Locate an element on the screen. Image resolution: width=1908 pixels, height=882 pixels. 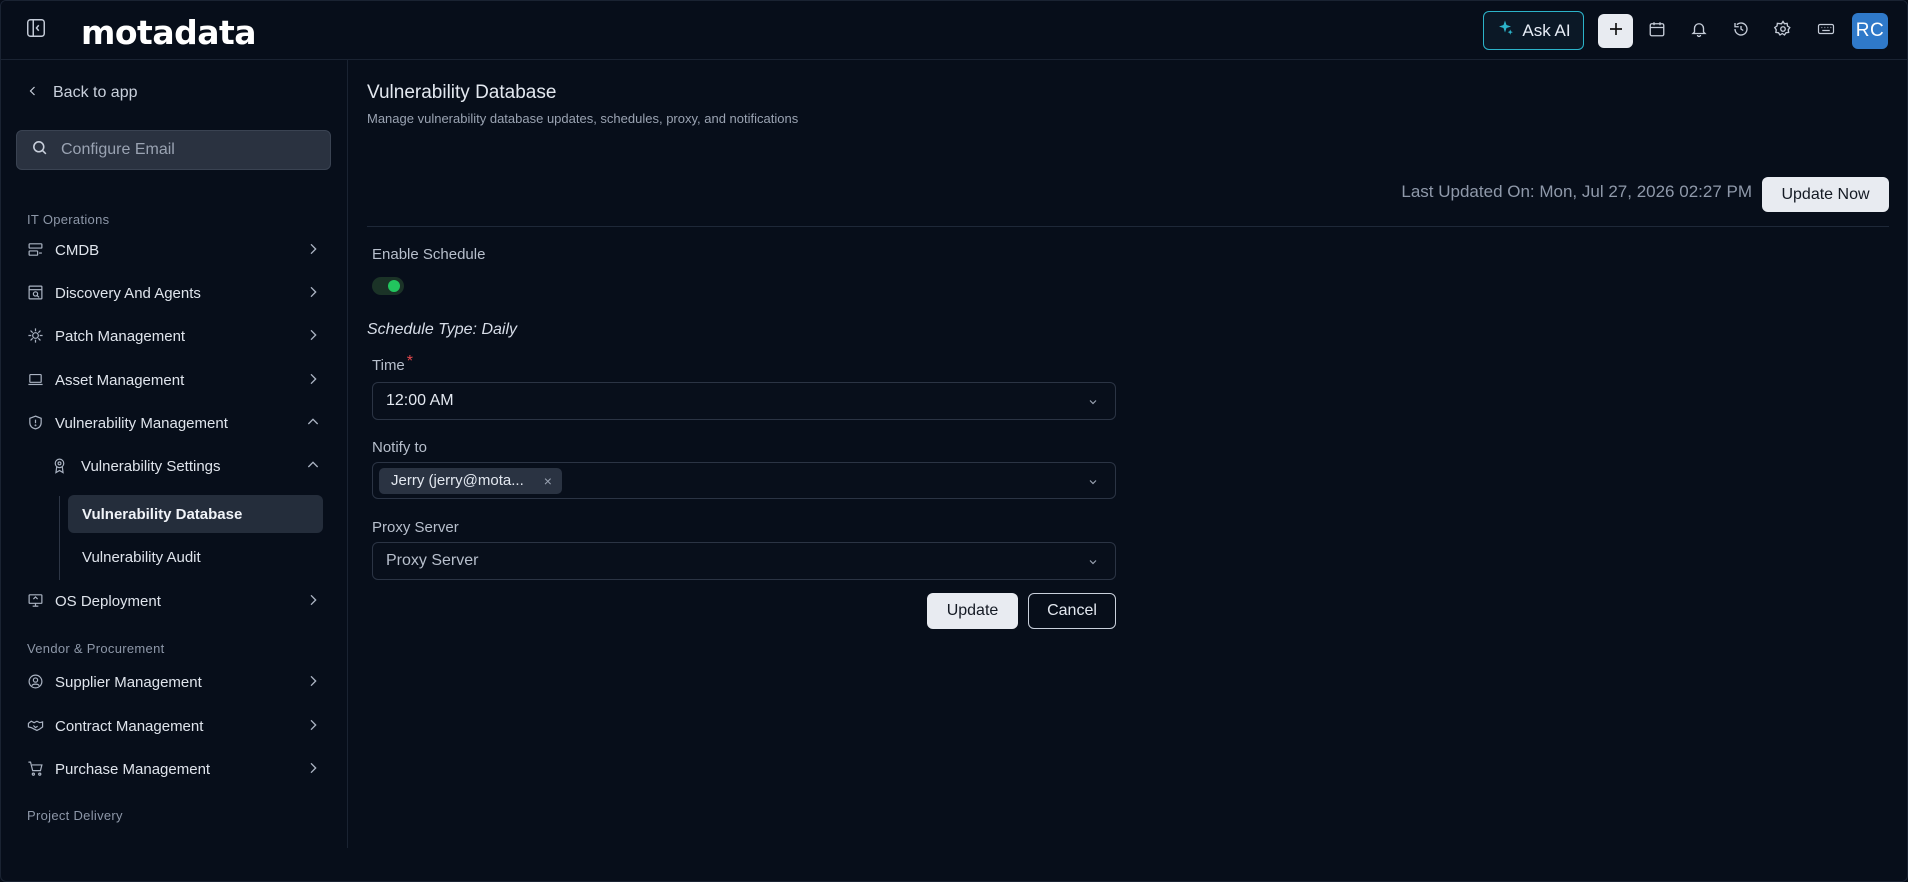
database-icon is located at coordinates (36, 250).